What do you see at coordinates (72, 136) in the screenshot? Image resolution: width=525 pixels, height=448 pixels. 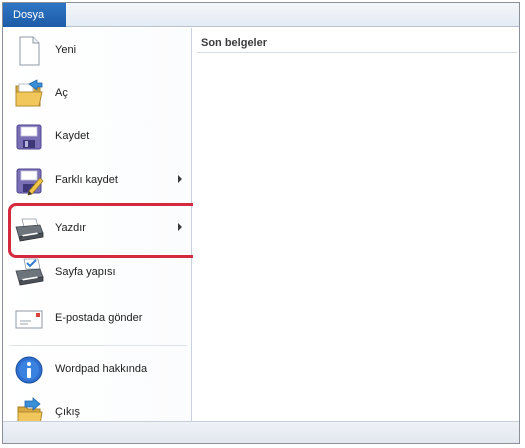 I see `menu-item-label: Kaydet` at bounding box center [72, 136].